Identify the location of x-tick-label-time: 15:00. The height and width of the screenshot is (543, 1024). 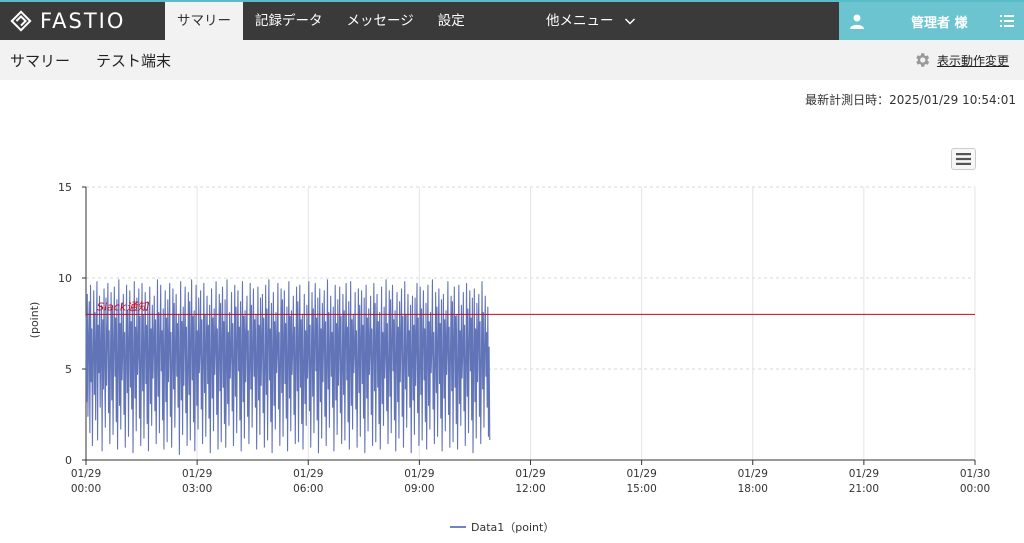
(641, 489).